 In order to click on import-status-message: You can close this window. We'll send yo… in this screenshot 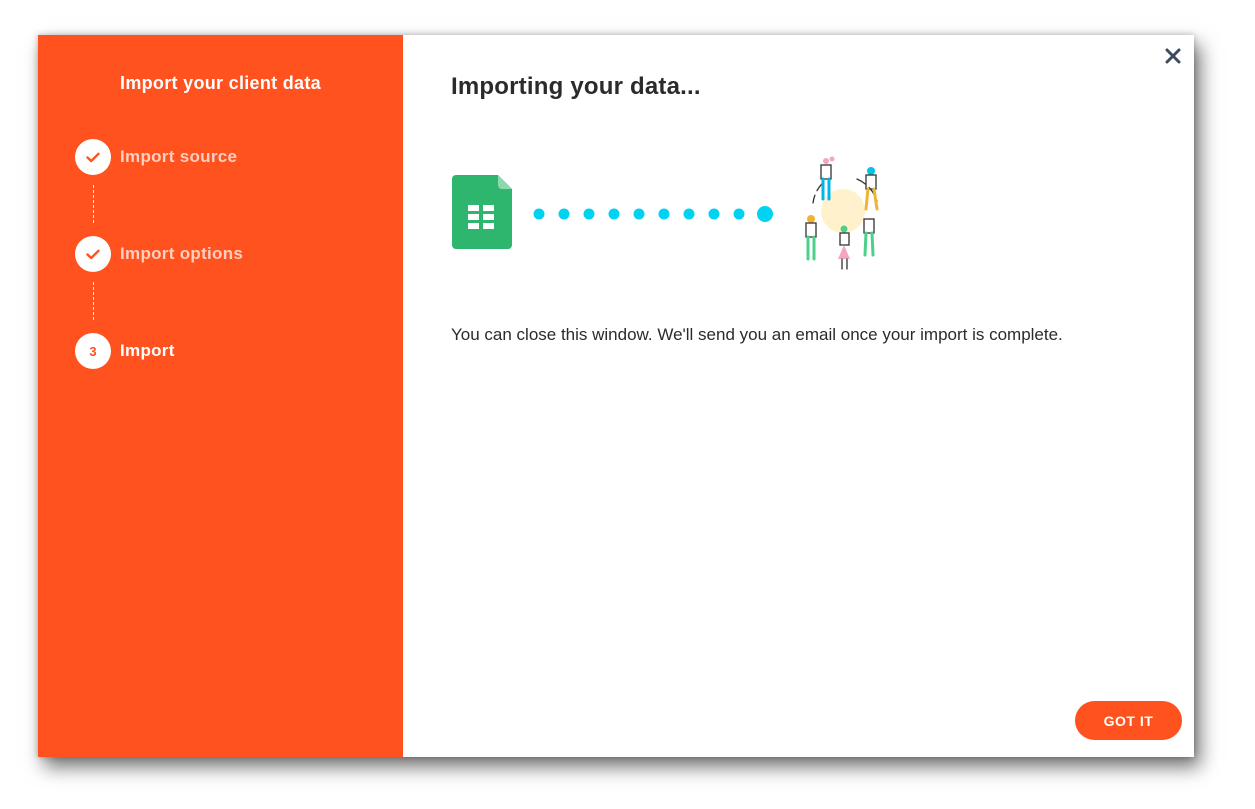, I will do `click(757, 334)`.